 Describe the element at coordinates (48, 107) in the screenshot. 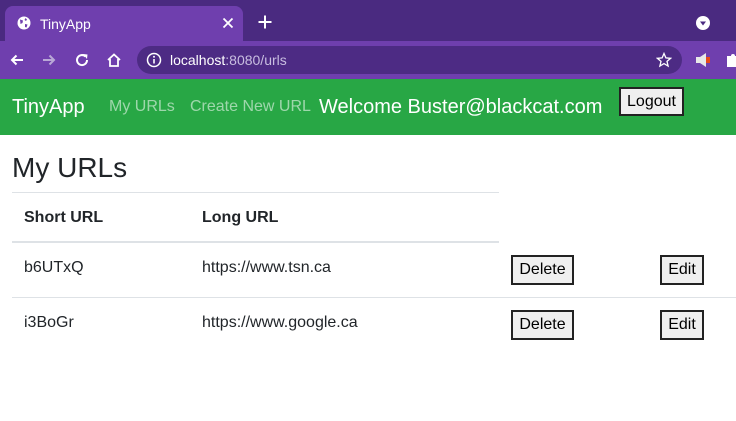

I see `brand-link: TinyApp` at that location.